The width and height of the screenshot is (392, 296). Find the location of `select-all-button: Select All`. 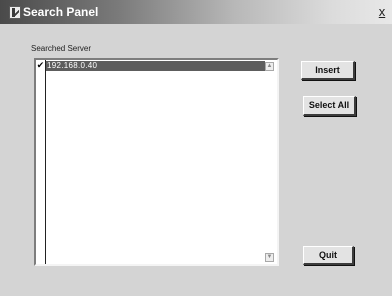

select-all-button: Select All is located at coordinates (329, 106).